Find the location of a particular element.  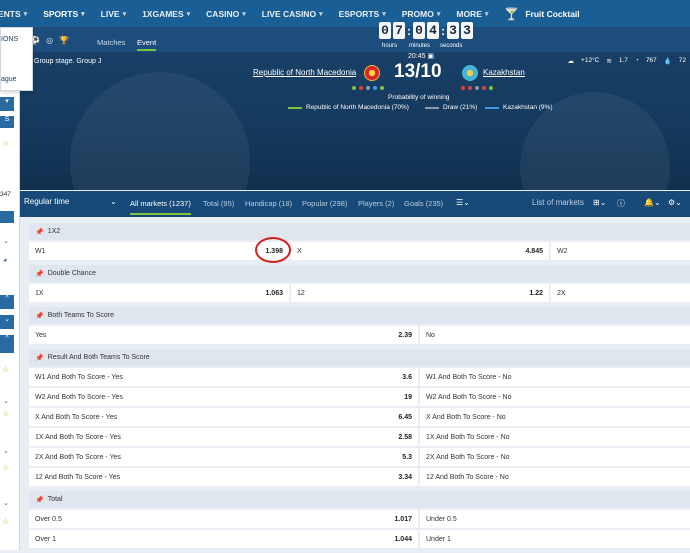

sidebar-block: ⌄ is located at coordinates (7, 322).